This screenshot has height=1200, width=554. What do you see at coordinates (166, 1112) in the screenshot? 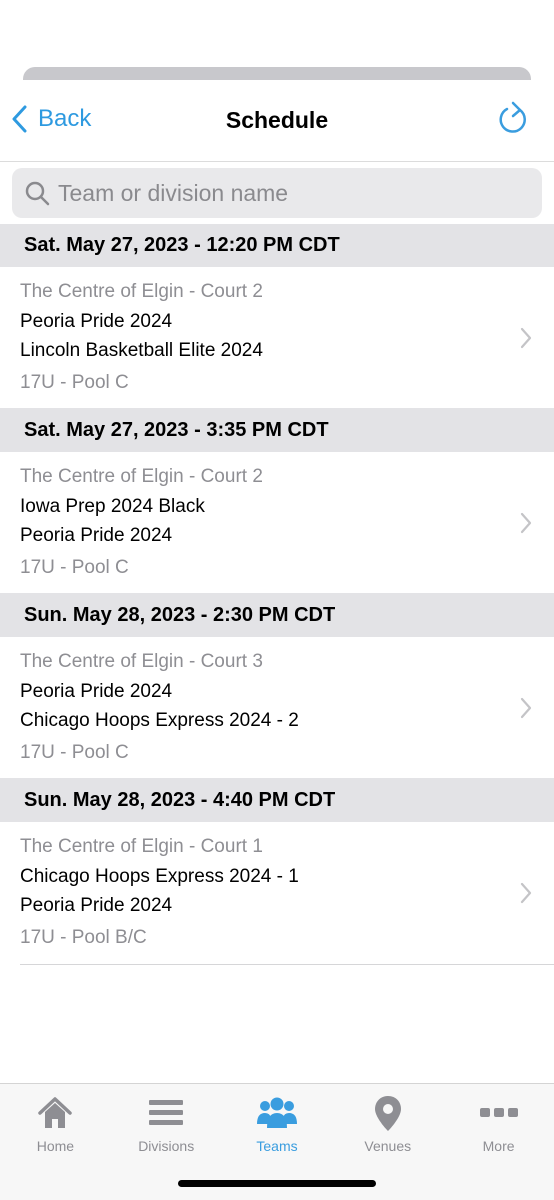
I see `list-icon` at bounding box center [166, 1112].